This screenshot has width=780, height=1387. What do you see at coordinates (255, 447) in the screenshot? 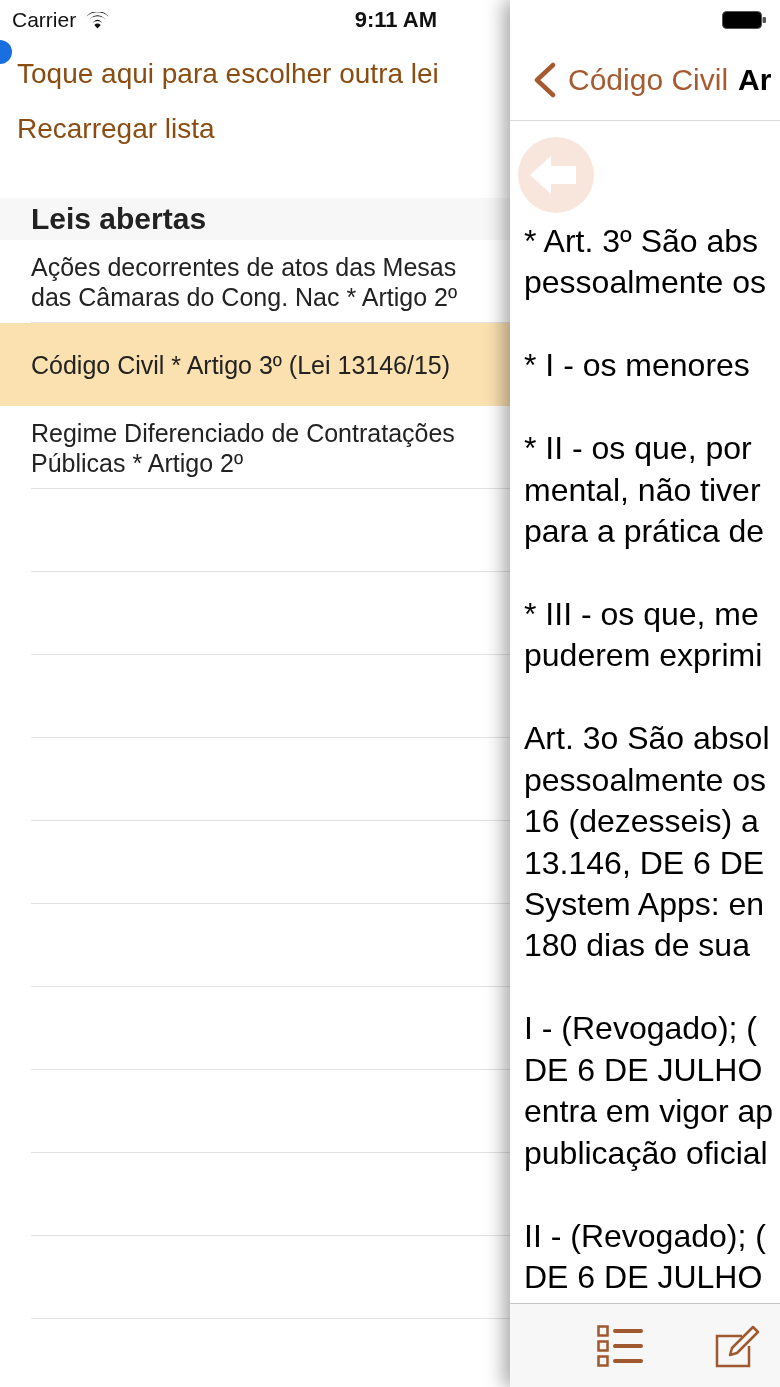
I see `law-list-item: Regime Diferenciado de Contratações Públicas * Artigo 2º` at bounding box center [255, 447].